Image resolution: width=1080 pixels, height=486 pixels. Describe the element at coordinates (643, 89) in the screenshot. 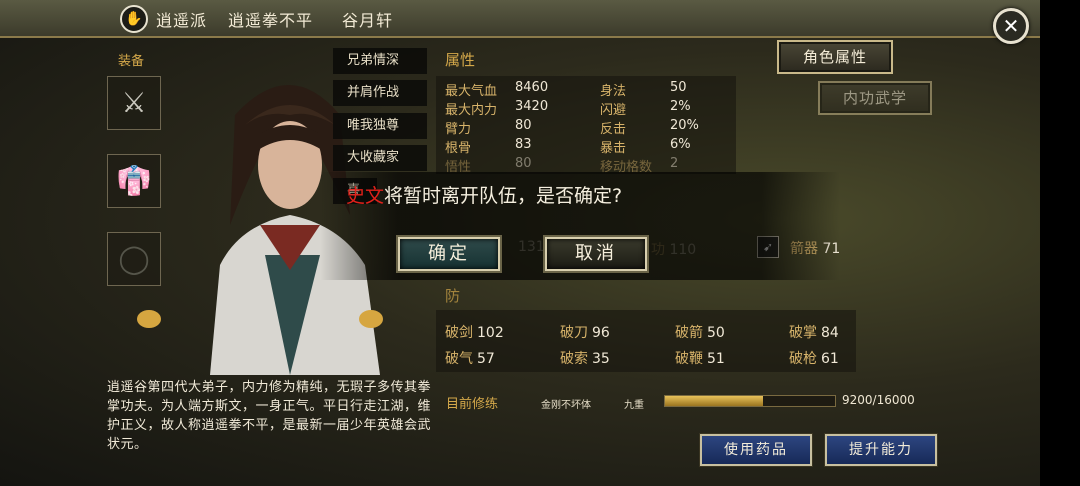

I see `attr-row-1-right: 身法 50` at that location.